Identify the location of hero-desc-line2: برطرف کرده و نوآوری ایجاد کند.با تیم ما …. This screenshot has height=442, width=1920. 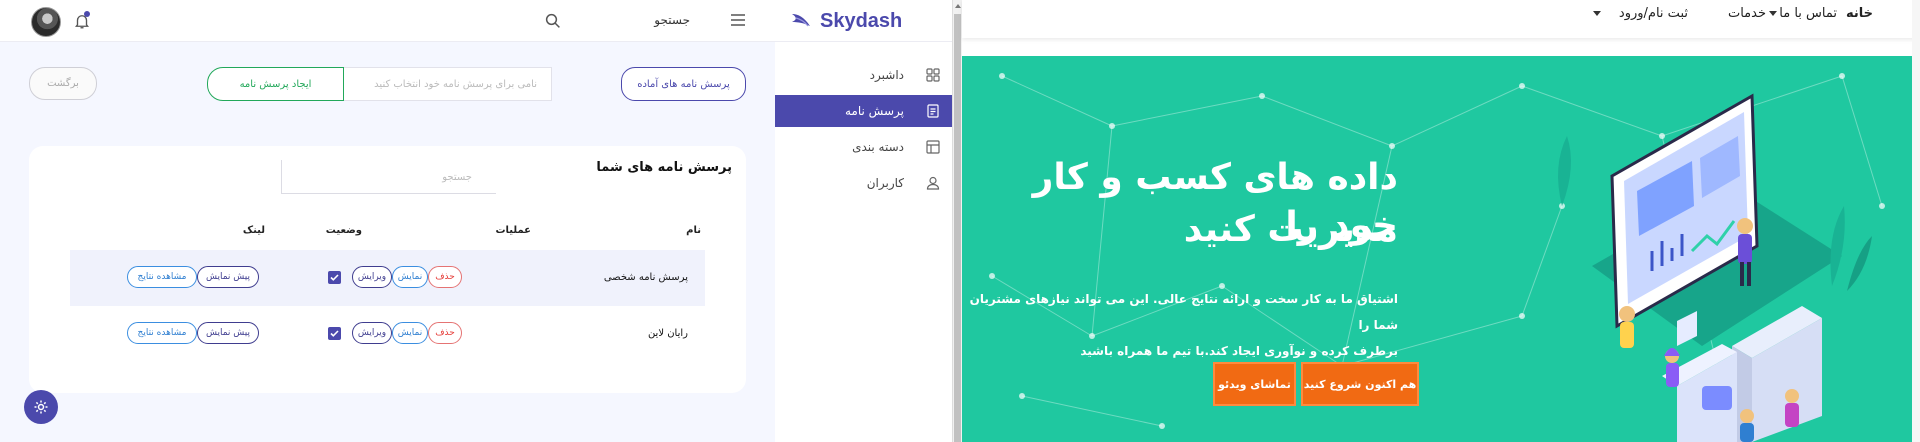
(1239, 351).